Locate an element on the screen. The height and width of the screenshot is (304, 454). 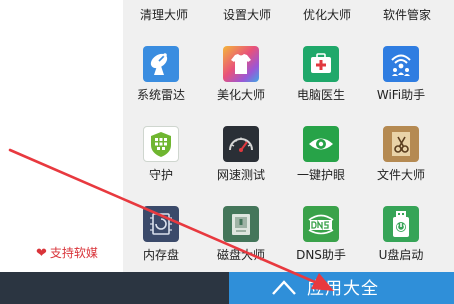
support-label: 支持软媒 is located at coordinates (73, 253).